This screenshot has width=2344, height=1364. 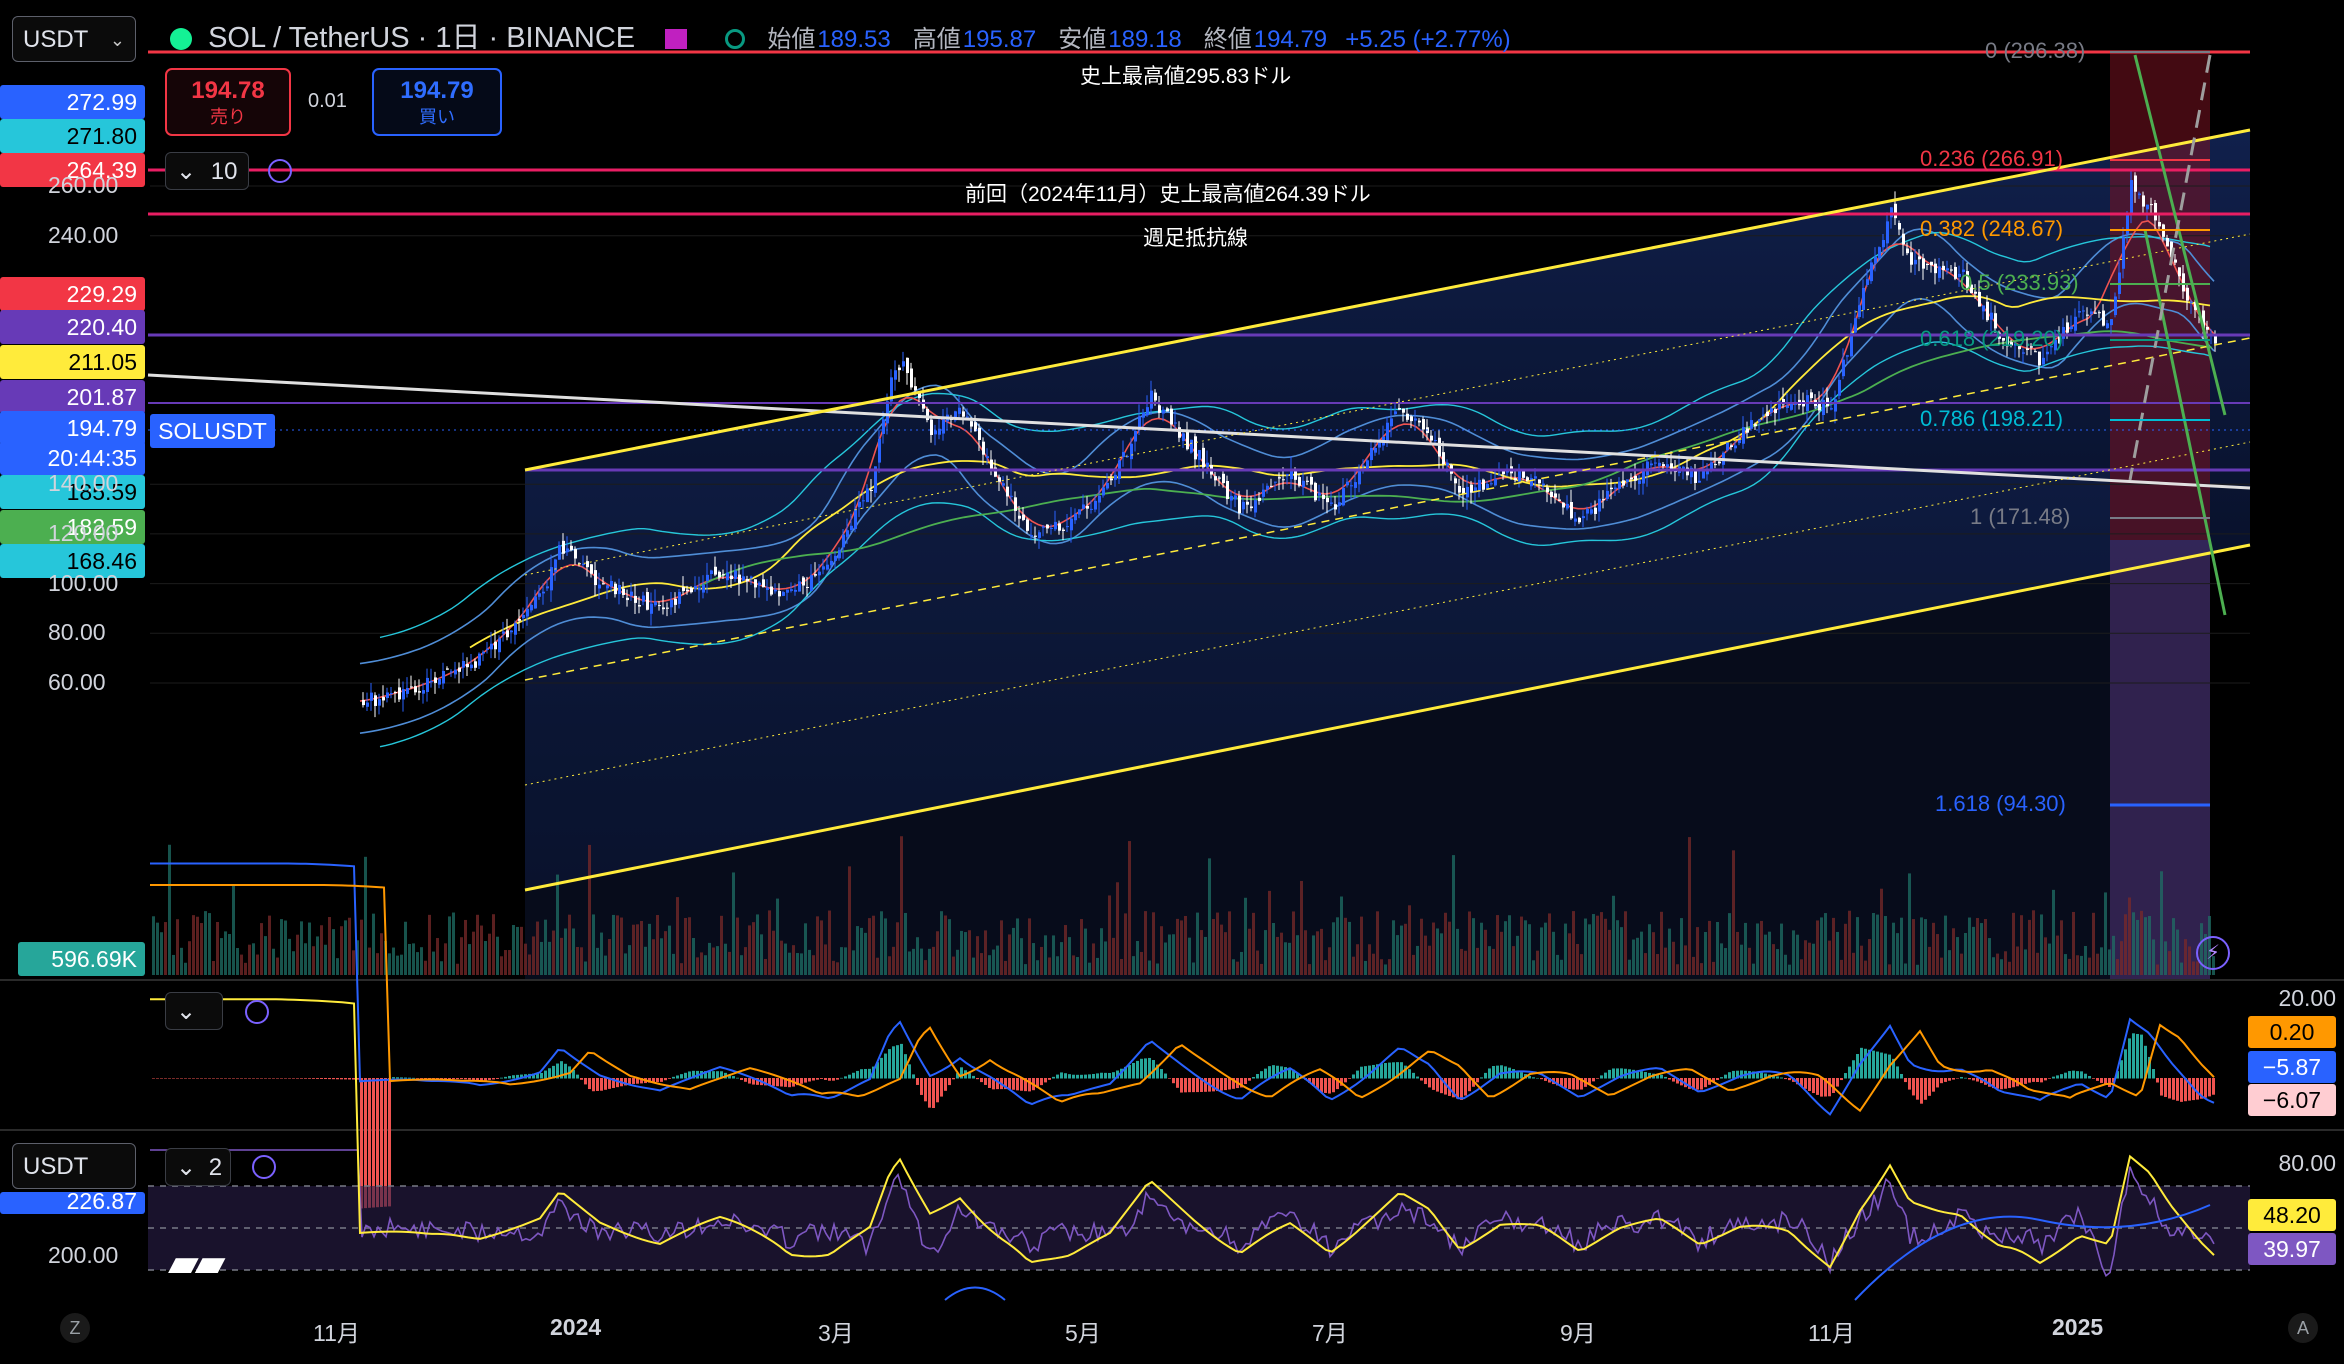 What do you see at coordinates (228, 90) in the screenshot?
I see `sell-price: 194.78` at bounding box center [228, 90].